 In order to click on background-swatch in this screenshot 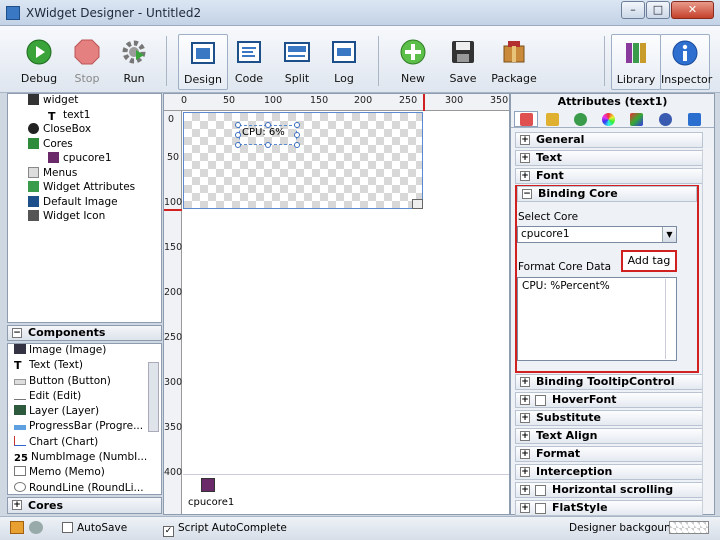, I will do `click(689, 527)`.